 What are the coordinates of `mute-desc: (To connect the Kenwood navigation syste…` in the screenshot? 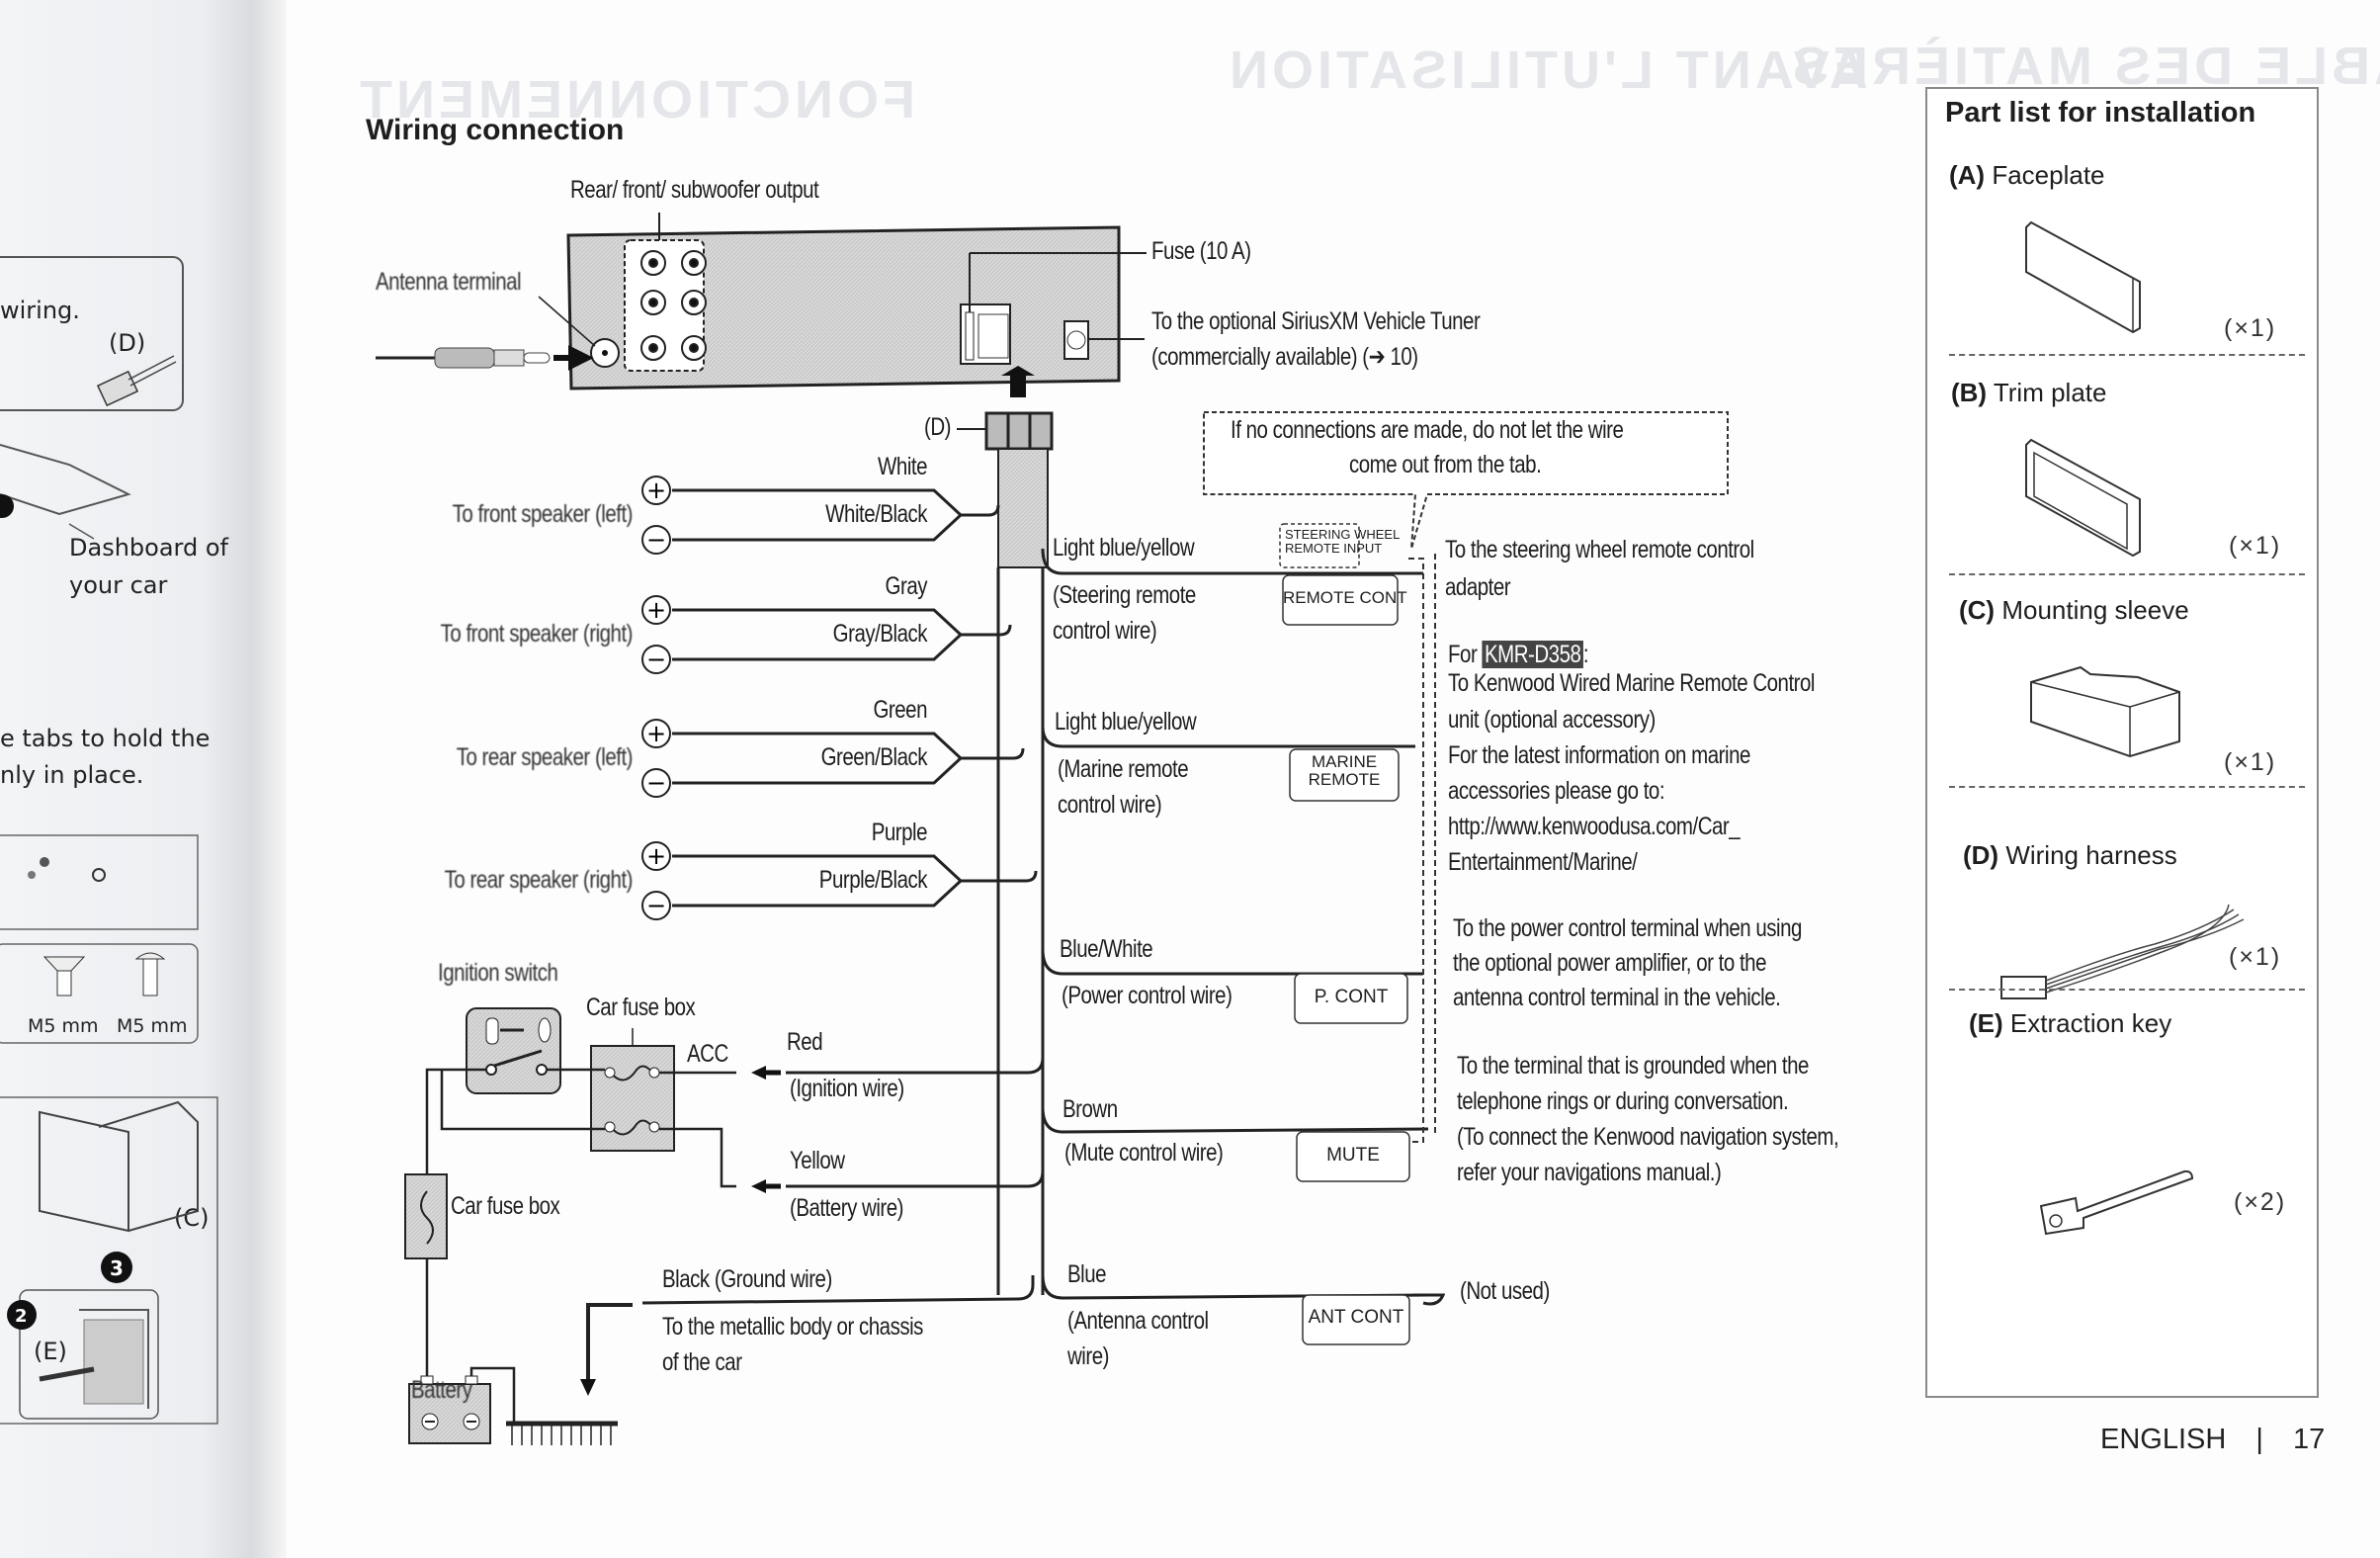 It's located at (1648, 1137).